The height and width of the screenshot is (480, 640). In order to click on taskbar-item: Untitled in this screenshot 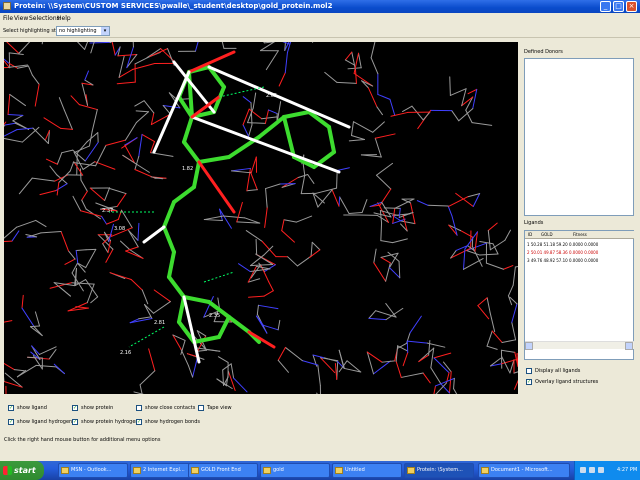, I will do `click(367, 470)`.